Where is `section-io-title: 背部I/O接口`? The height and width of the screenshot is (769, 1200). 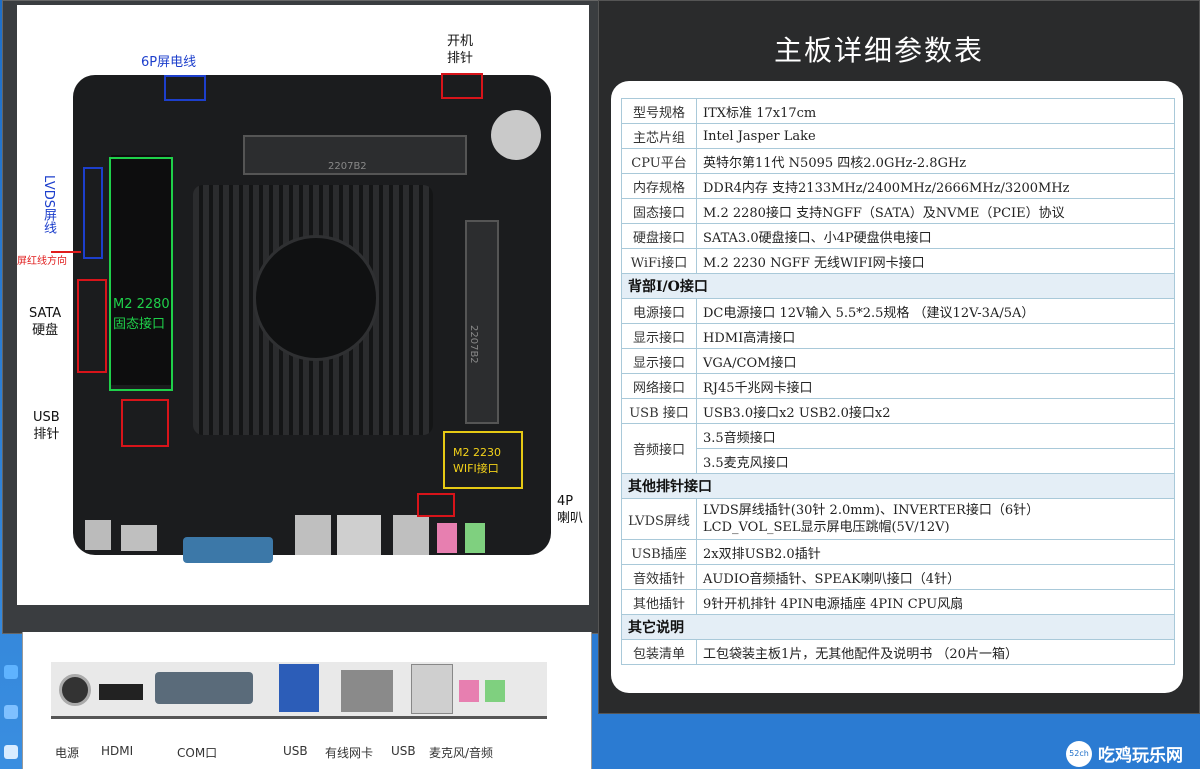
section-io-title: 背部I/O接口 is located at coordinates (898, 286).